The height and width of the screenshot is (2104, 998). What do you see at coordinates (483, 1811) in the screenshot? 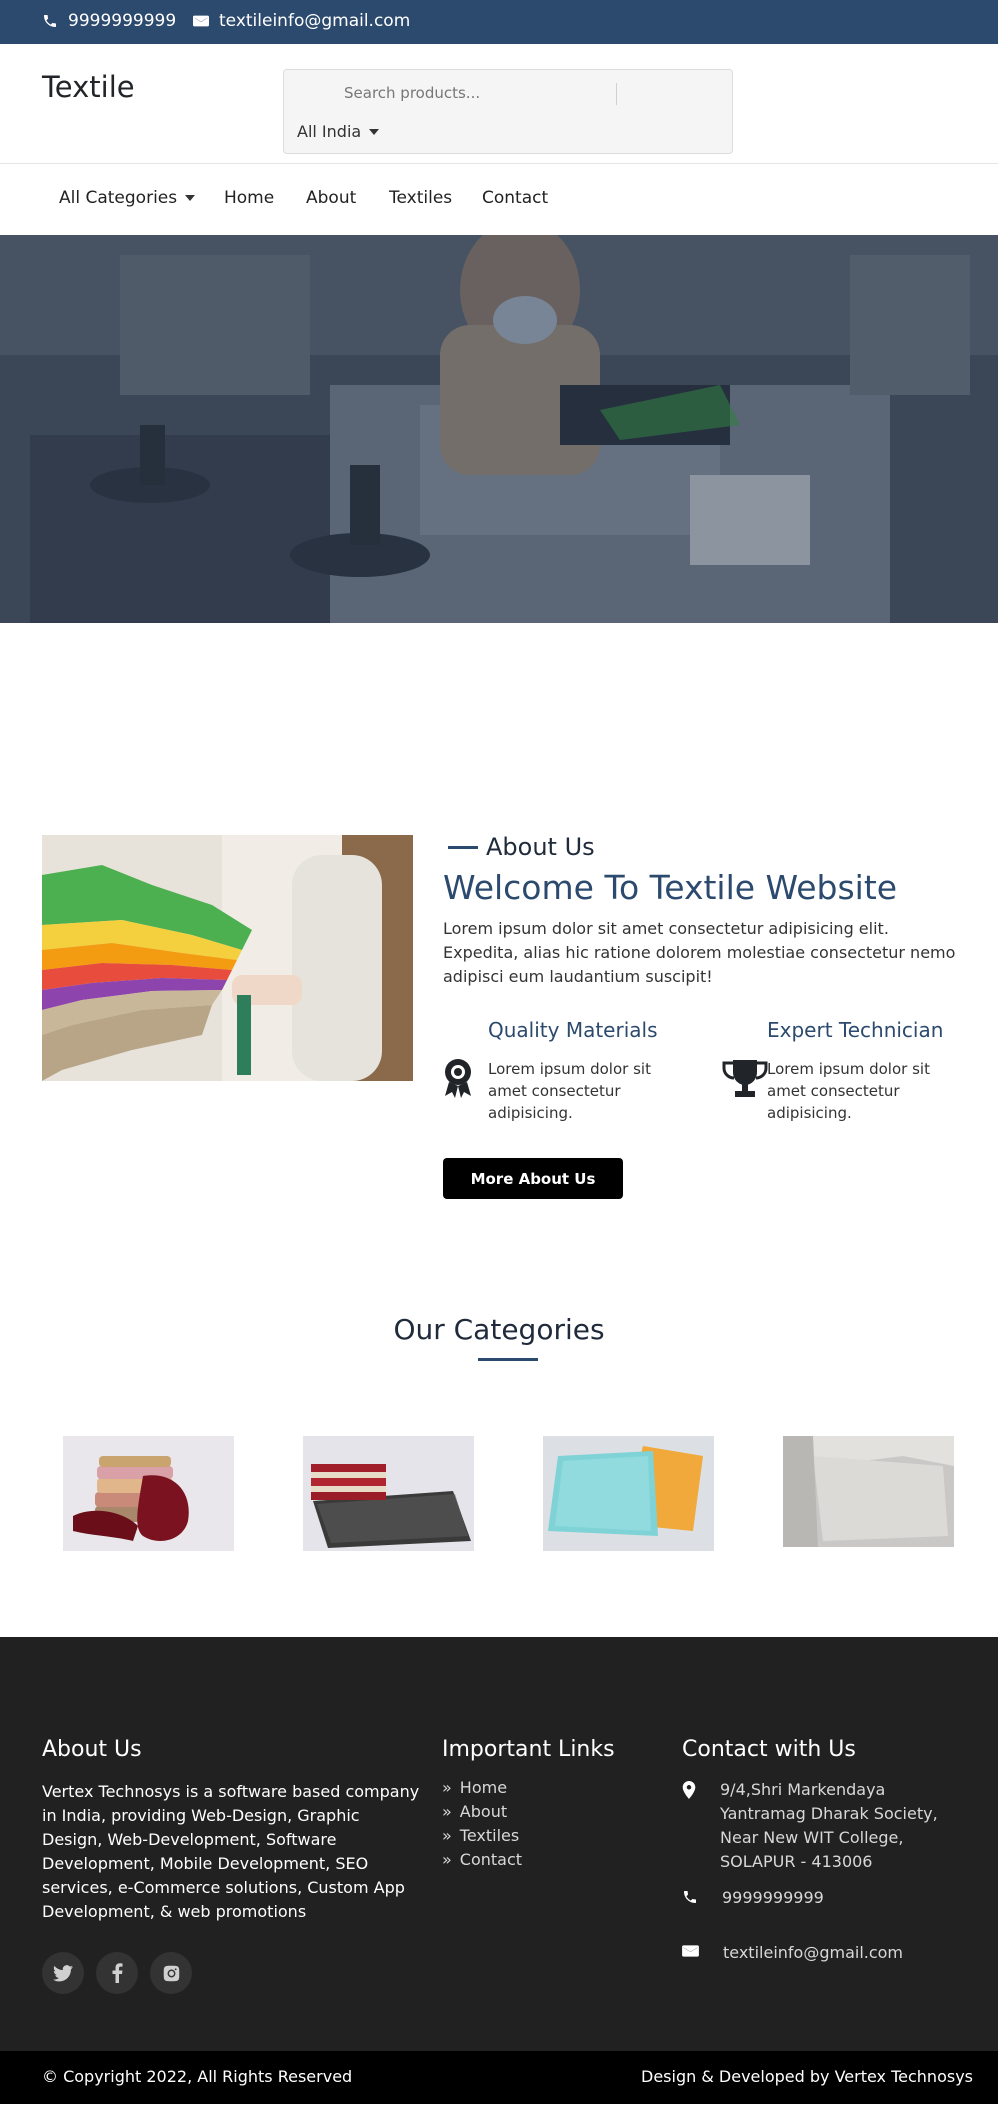
I see `footer-link-label: About` at bounding box center [483, 1811].